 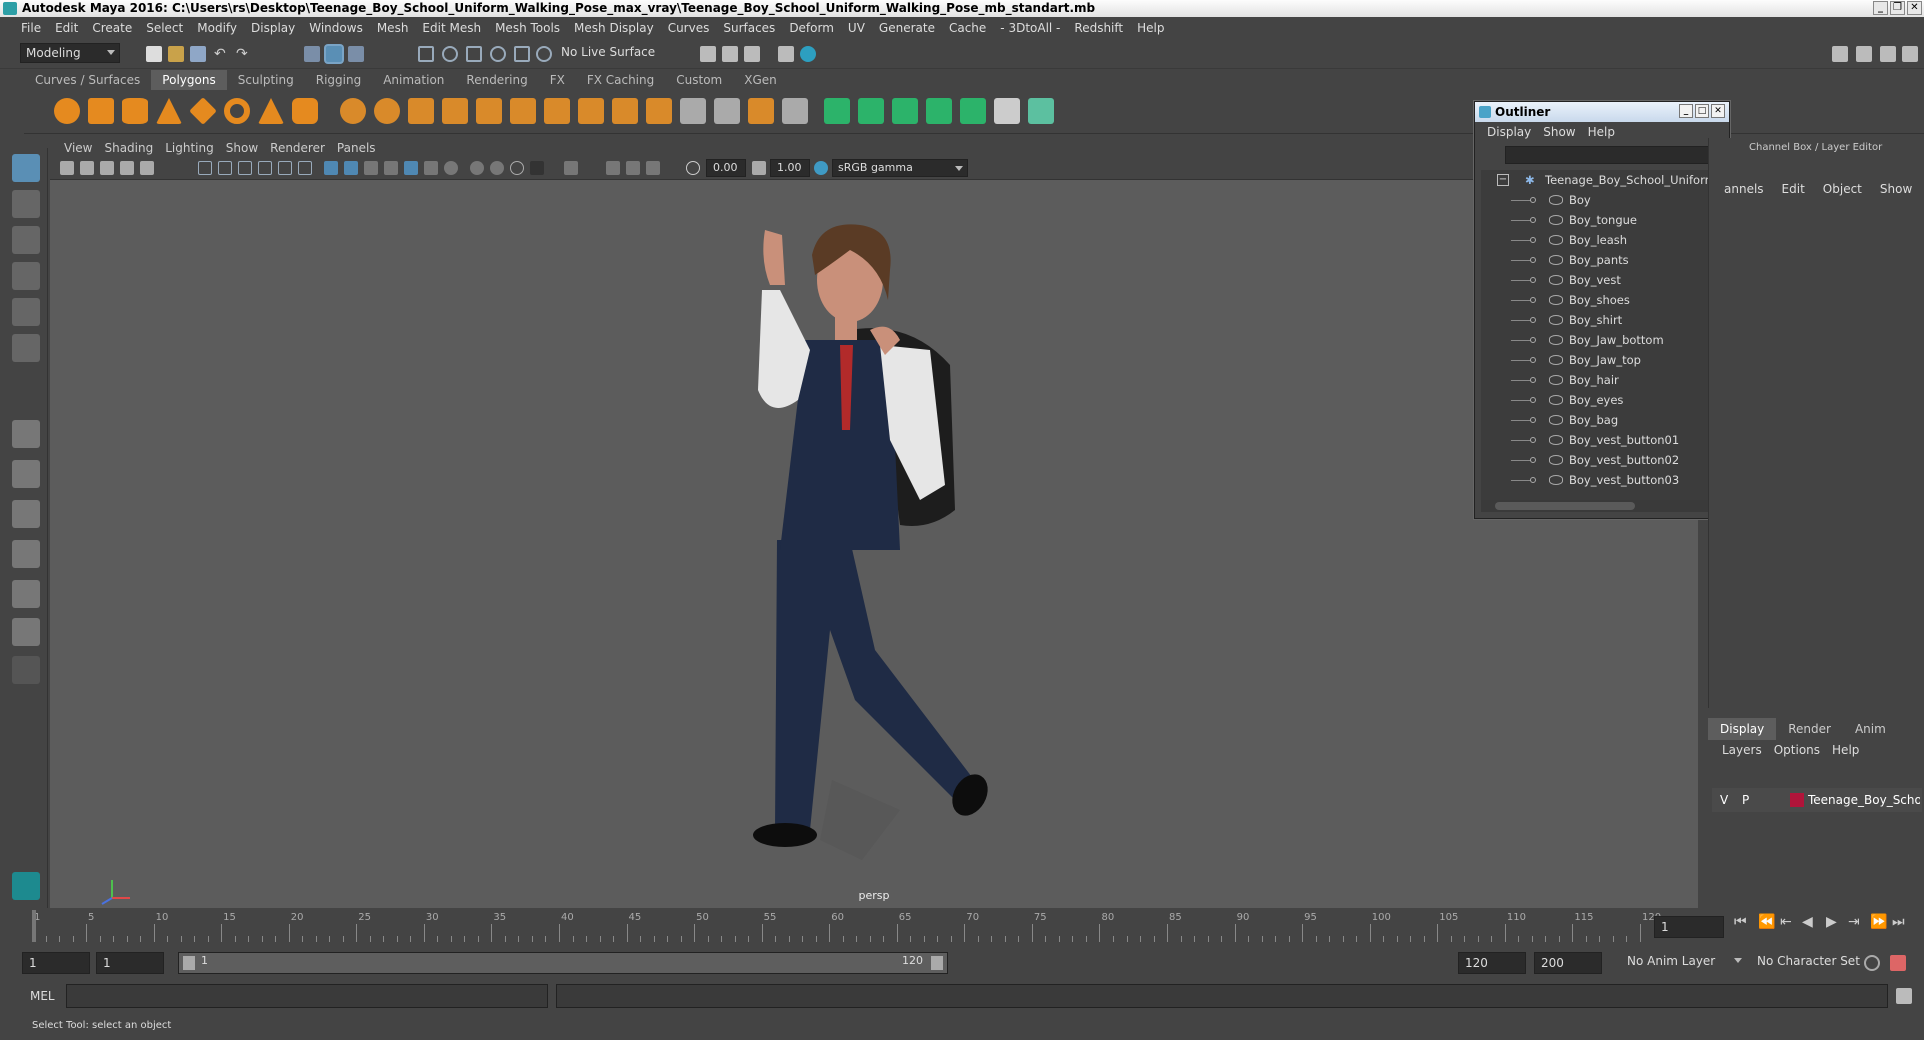 I want to click on hypershade-layout-icon, so click(x=26, y=594).